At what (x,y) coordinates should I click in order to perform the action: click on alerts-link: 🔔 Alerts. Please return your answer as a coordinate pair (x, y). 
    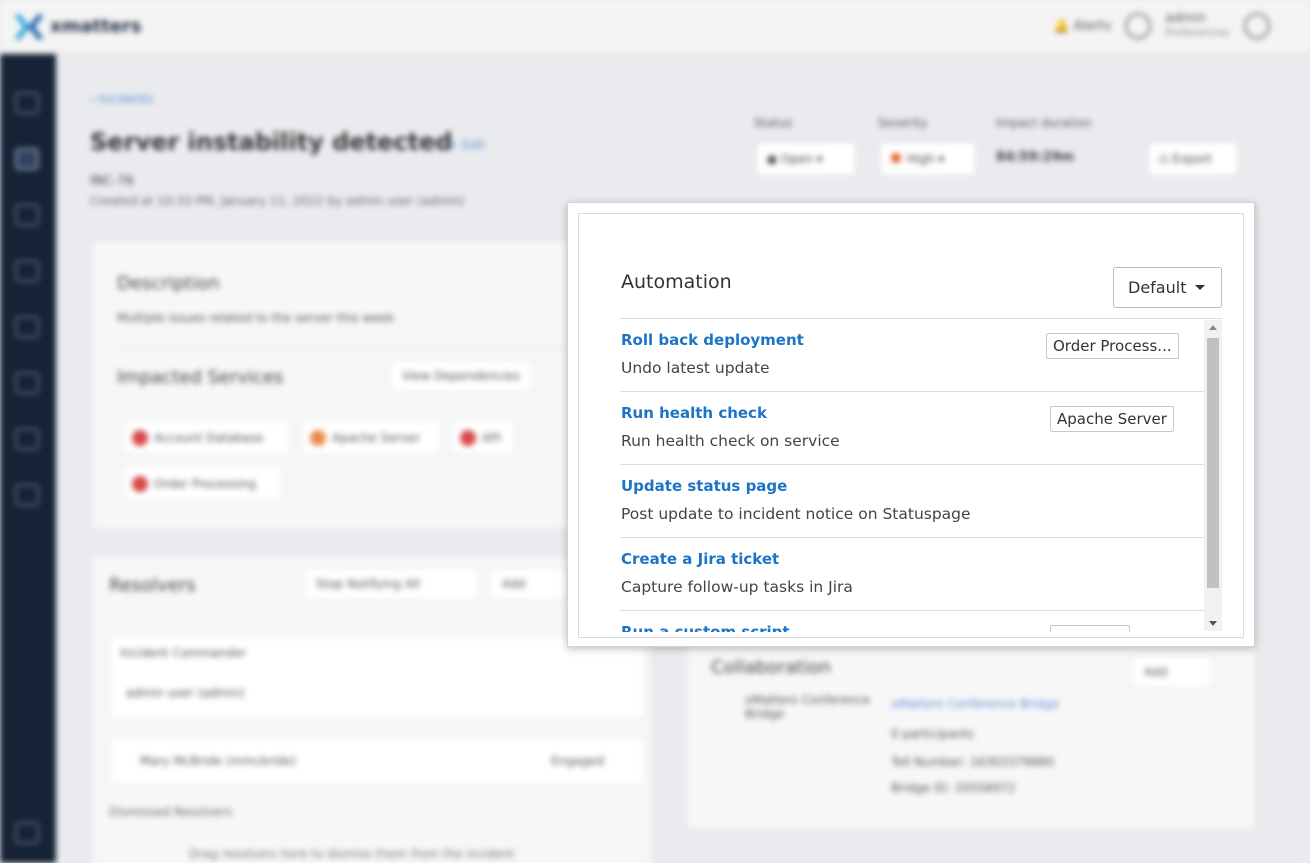
    Looking at the image, I should click on (1082, 26).